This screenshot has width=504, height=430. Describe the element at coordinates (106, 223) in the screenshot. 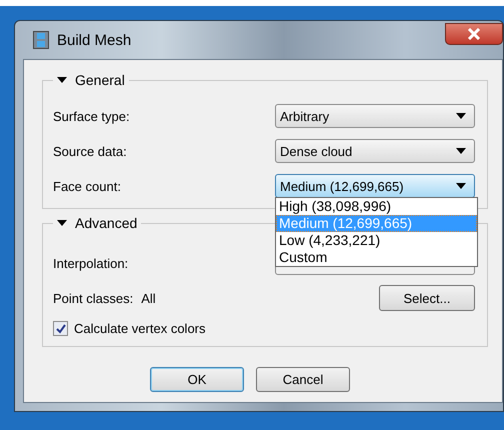

I see `group-title: Advanced` at that location.